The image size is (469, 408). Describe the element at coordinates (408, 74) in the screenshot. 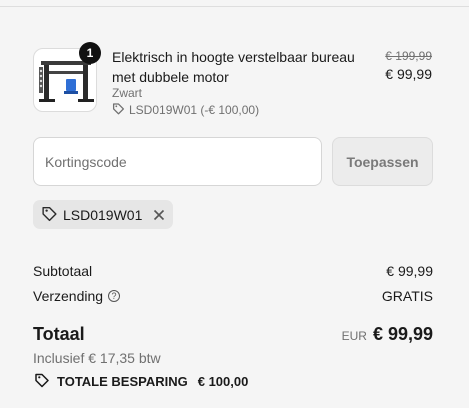

I see `product-price: € 99,99` at that location.